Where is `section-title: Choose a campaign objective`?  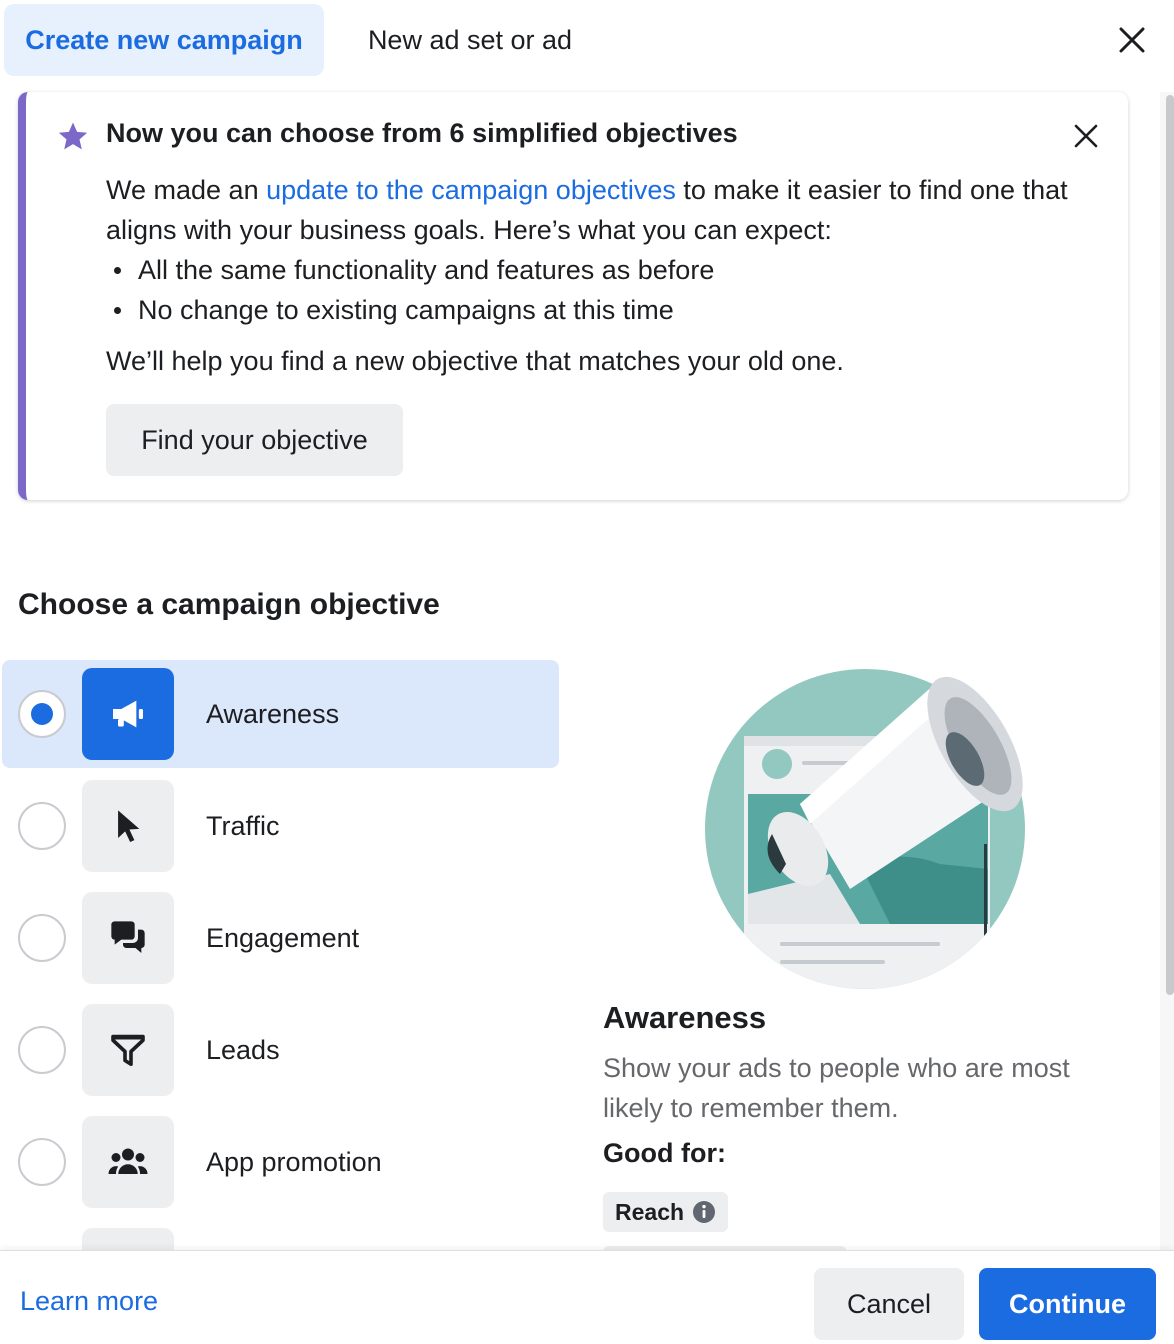
section-title: Choose a campaign objective is located at coordinates (229, 604).